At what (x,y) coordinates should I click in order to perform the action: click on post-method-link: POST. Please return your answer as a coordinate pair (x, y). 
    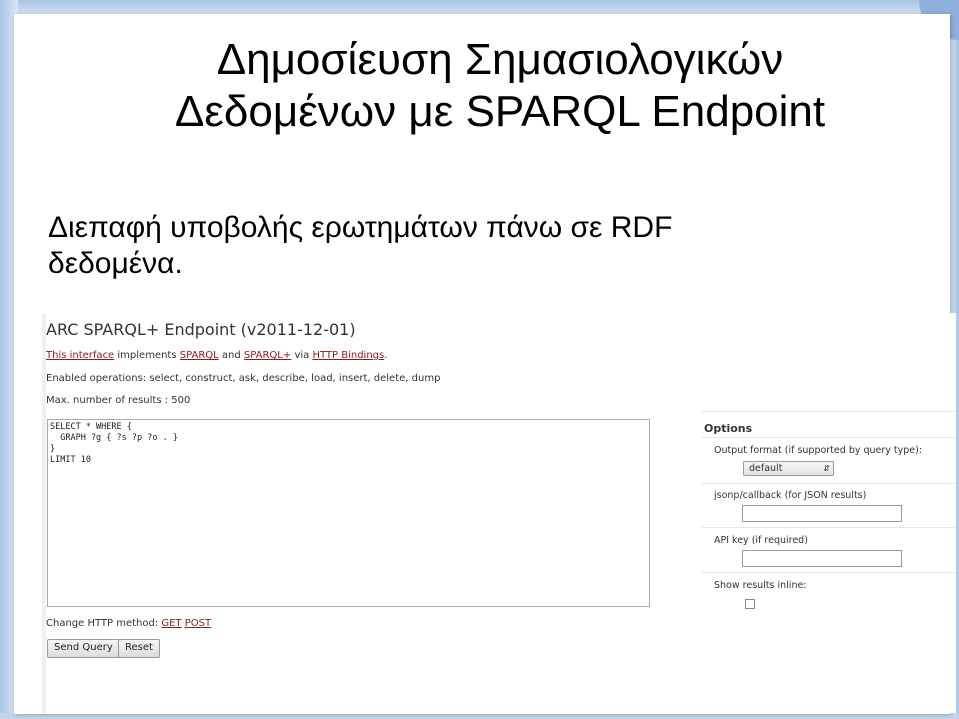
    Looking at the image, I should click on (198, 623).